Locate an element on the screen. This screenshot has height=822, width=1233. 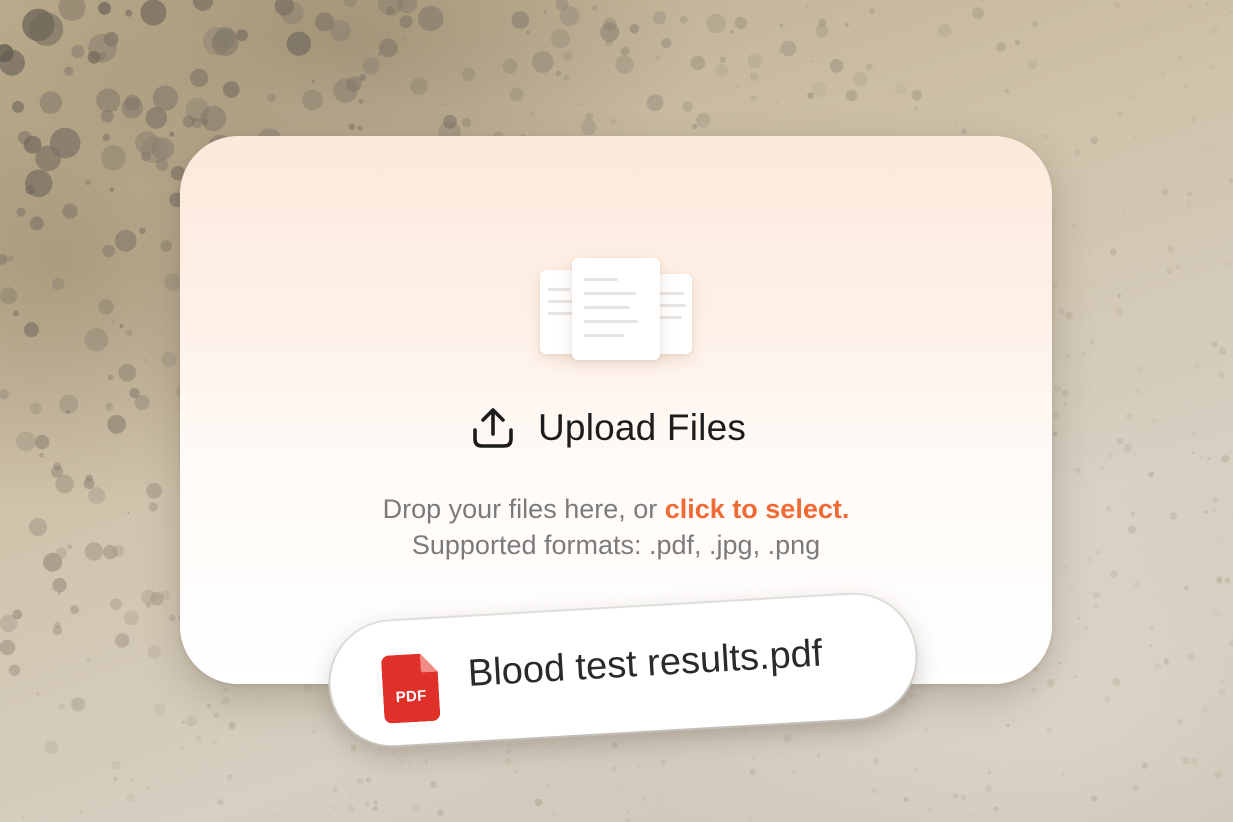
upload-heading: Upload Files is located at coordinates (608, 428).